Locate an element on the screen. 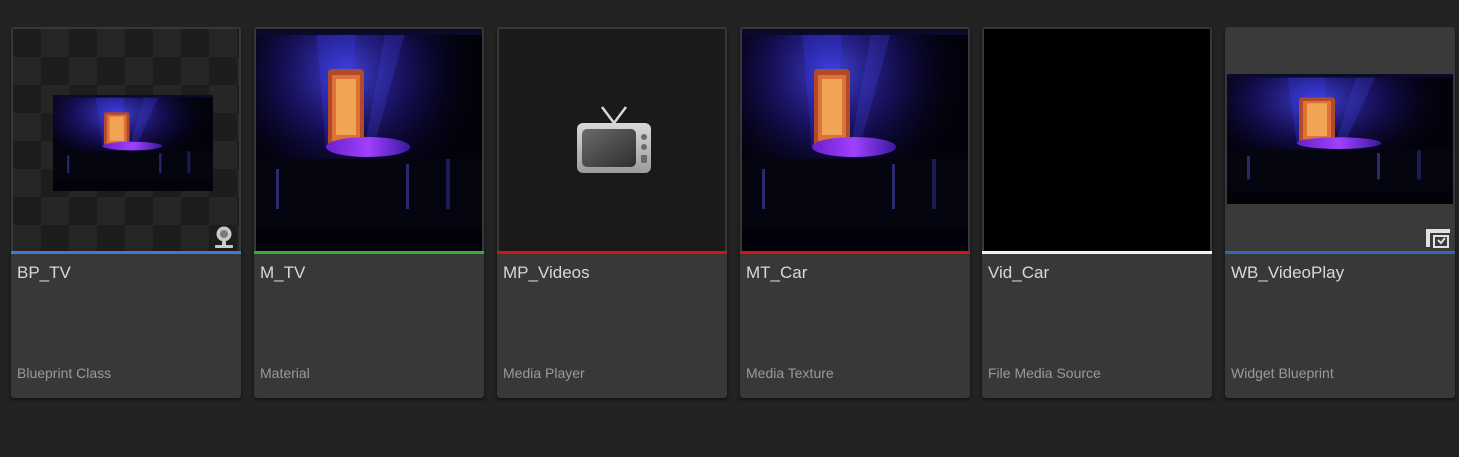 The height and width of the screenshot is (457, 1459). widget-preview is located at coordinates (1340, 139).